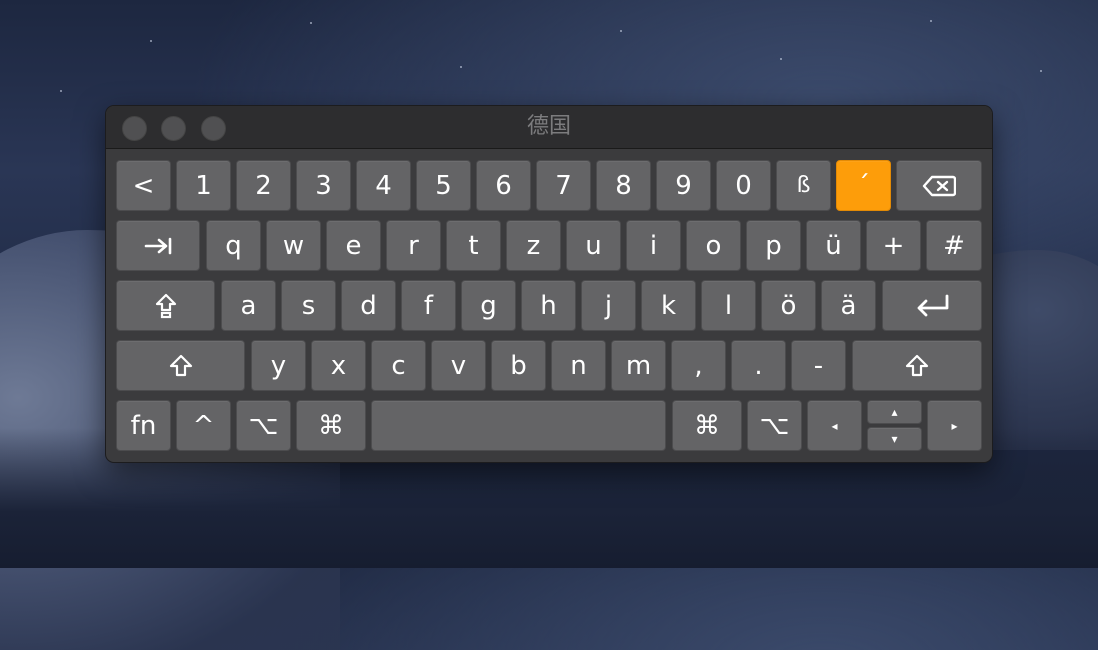 This screenshot has height=650, width=1098. I want to click on key-r: r, so click(413, 245).